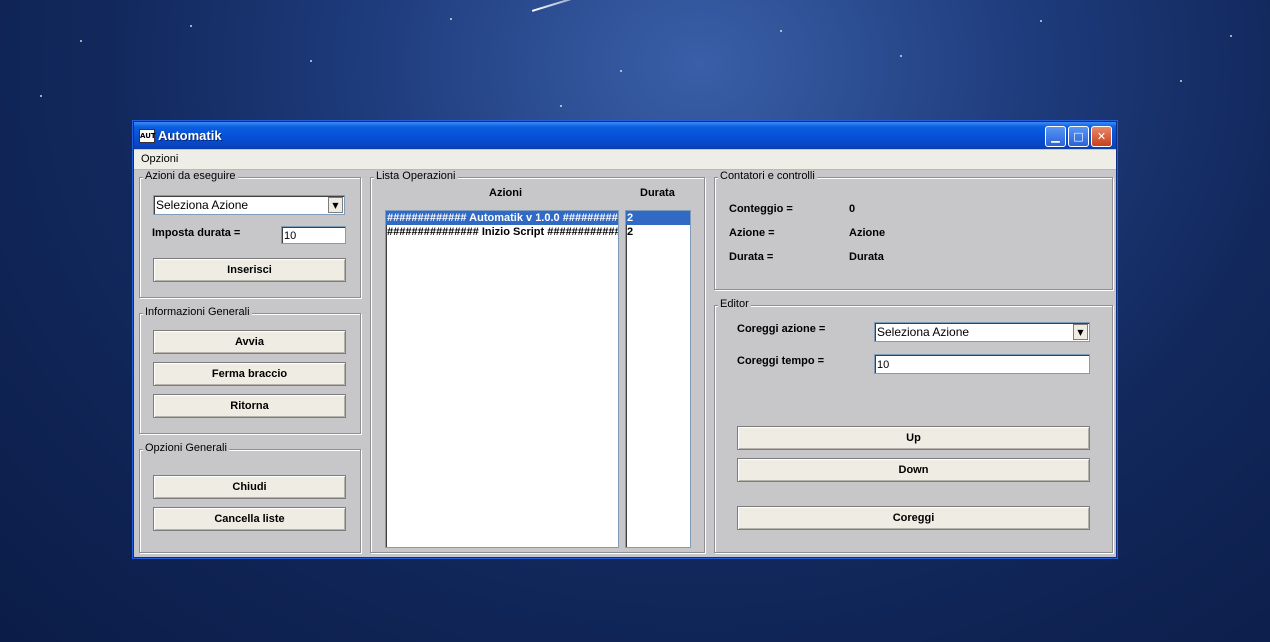 The image size is (1270, 642). I want to click on col-header-durata: Durata, so click(657, 193).